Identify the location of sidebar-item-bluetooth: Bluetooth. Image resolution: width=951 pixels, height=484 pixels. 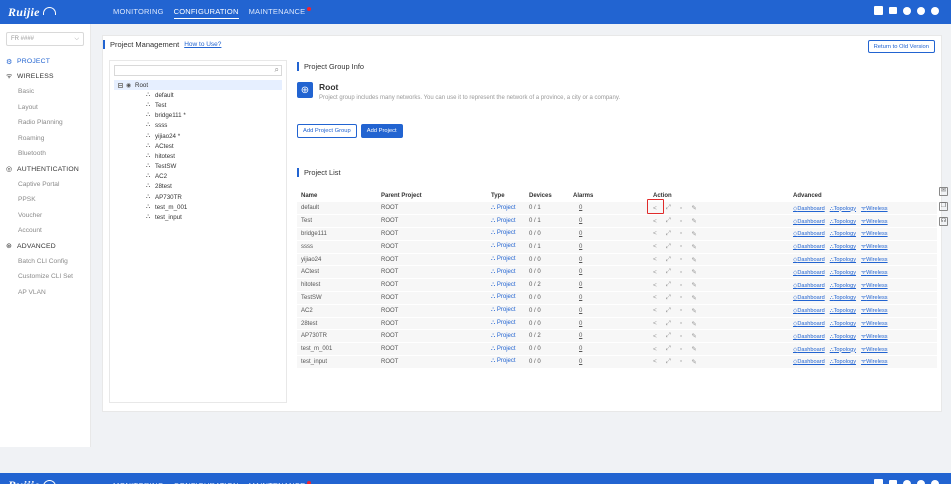
(45, 154).